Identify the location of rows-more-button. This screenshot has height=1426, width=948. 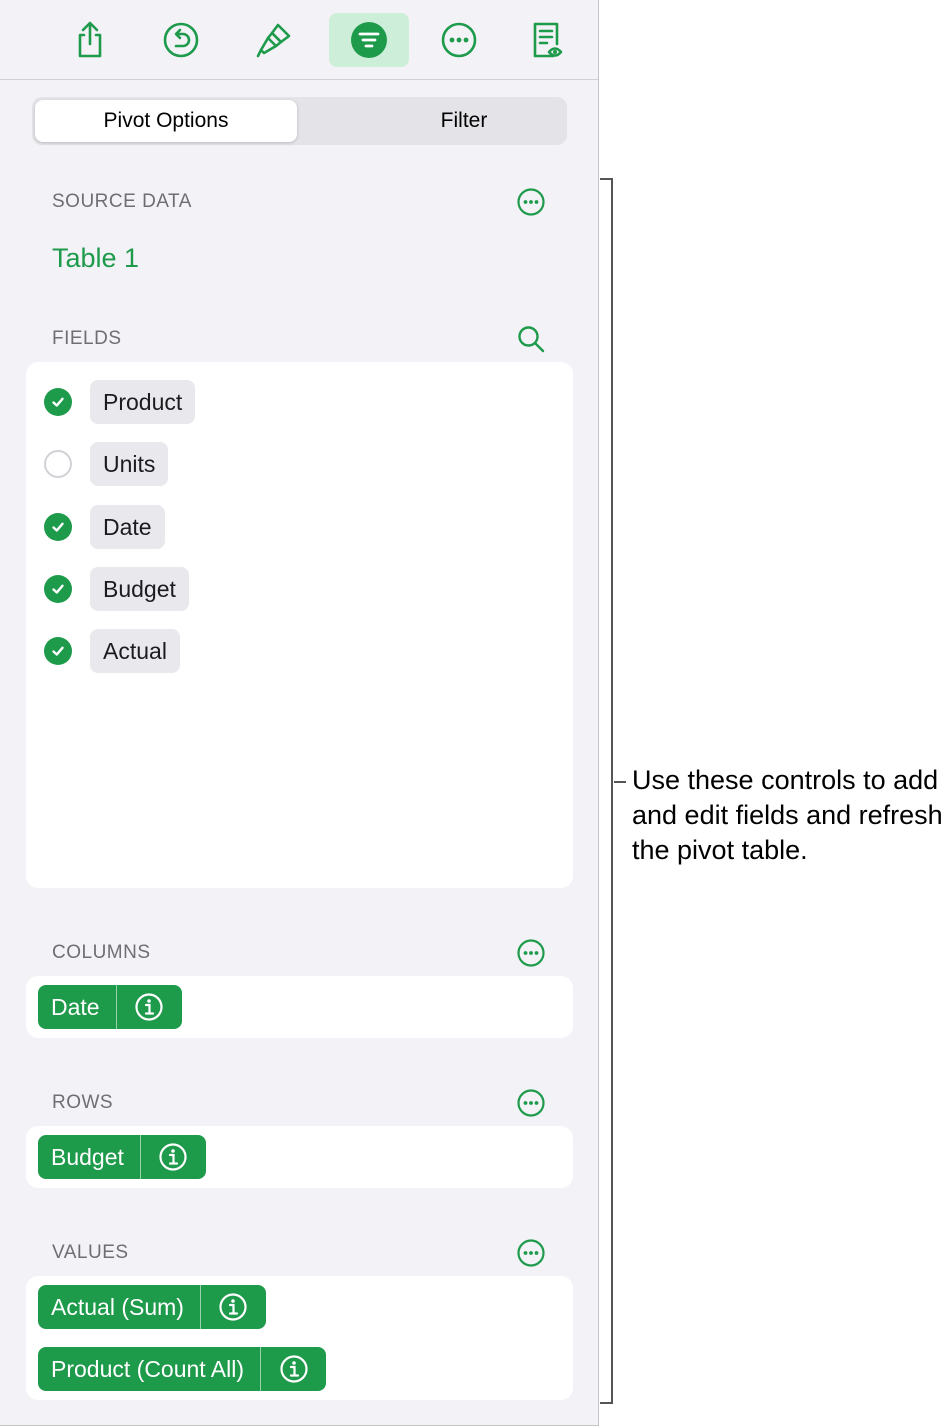
(531, 1103).